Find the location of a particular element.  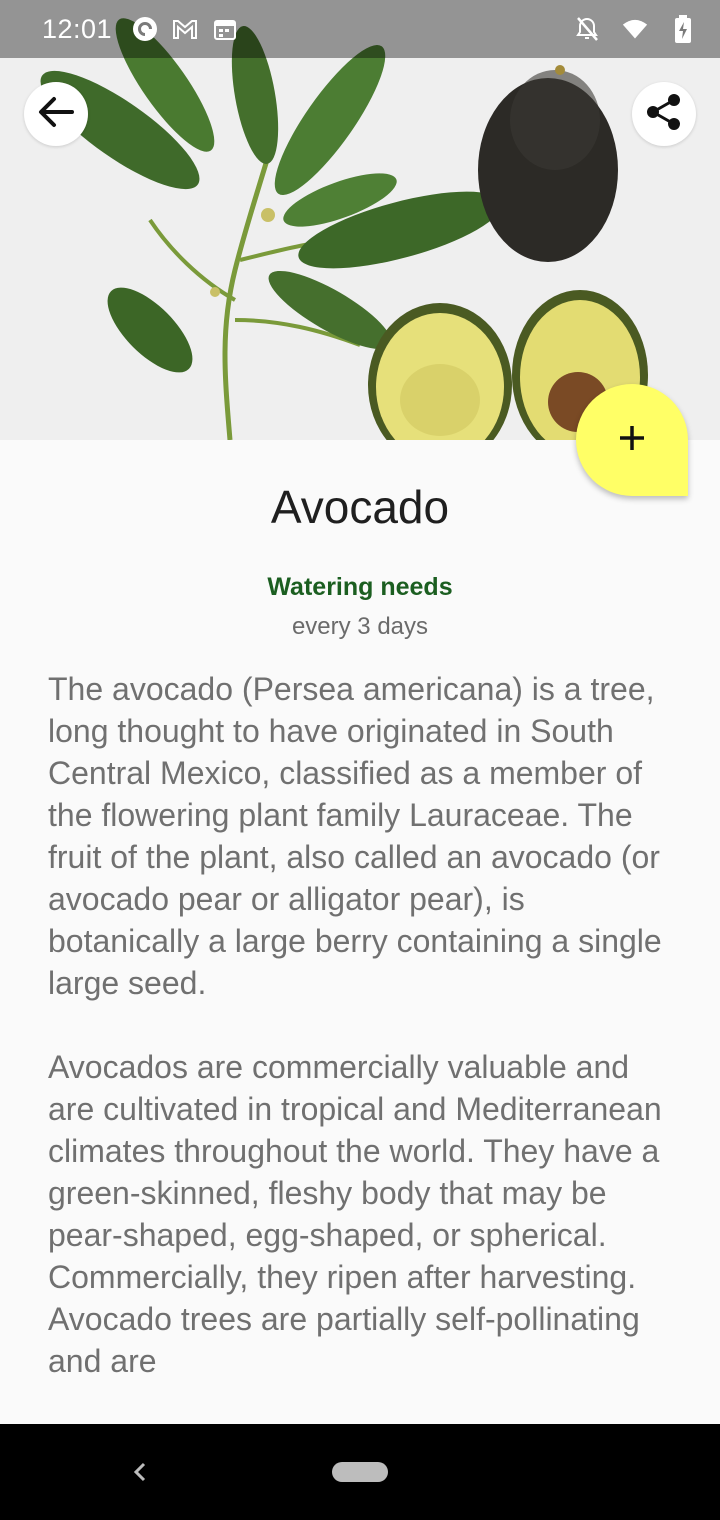

calendar-icon is located at coordinates (225, 29).